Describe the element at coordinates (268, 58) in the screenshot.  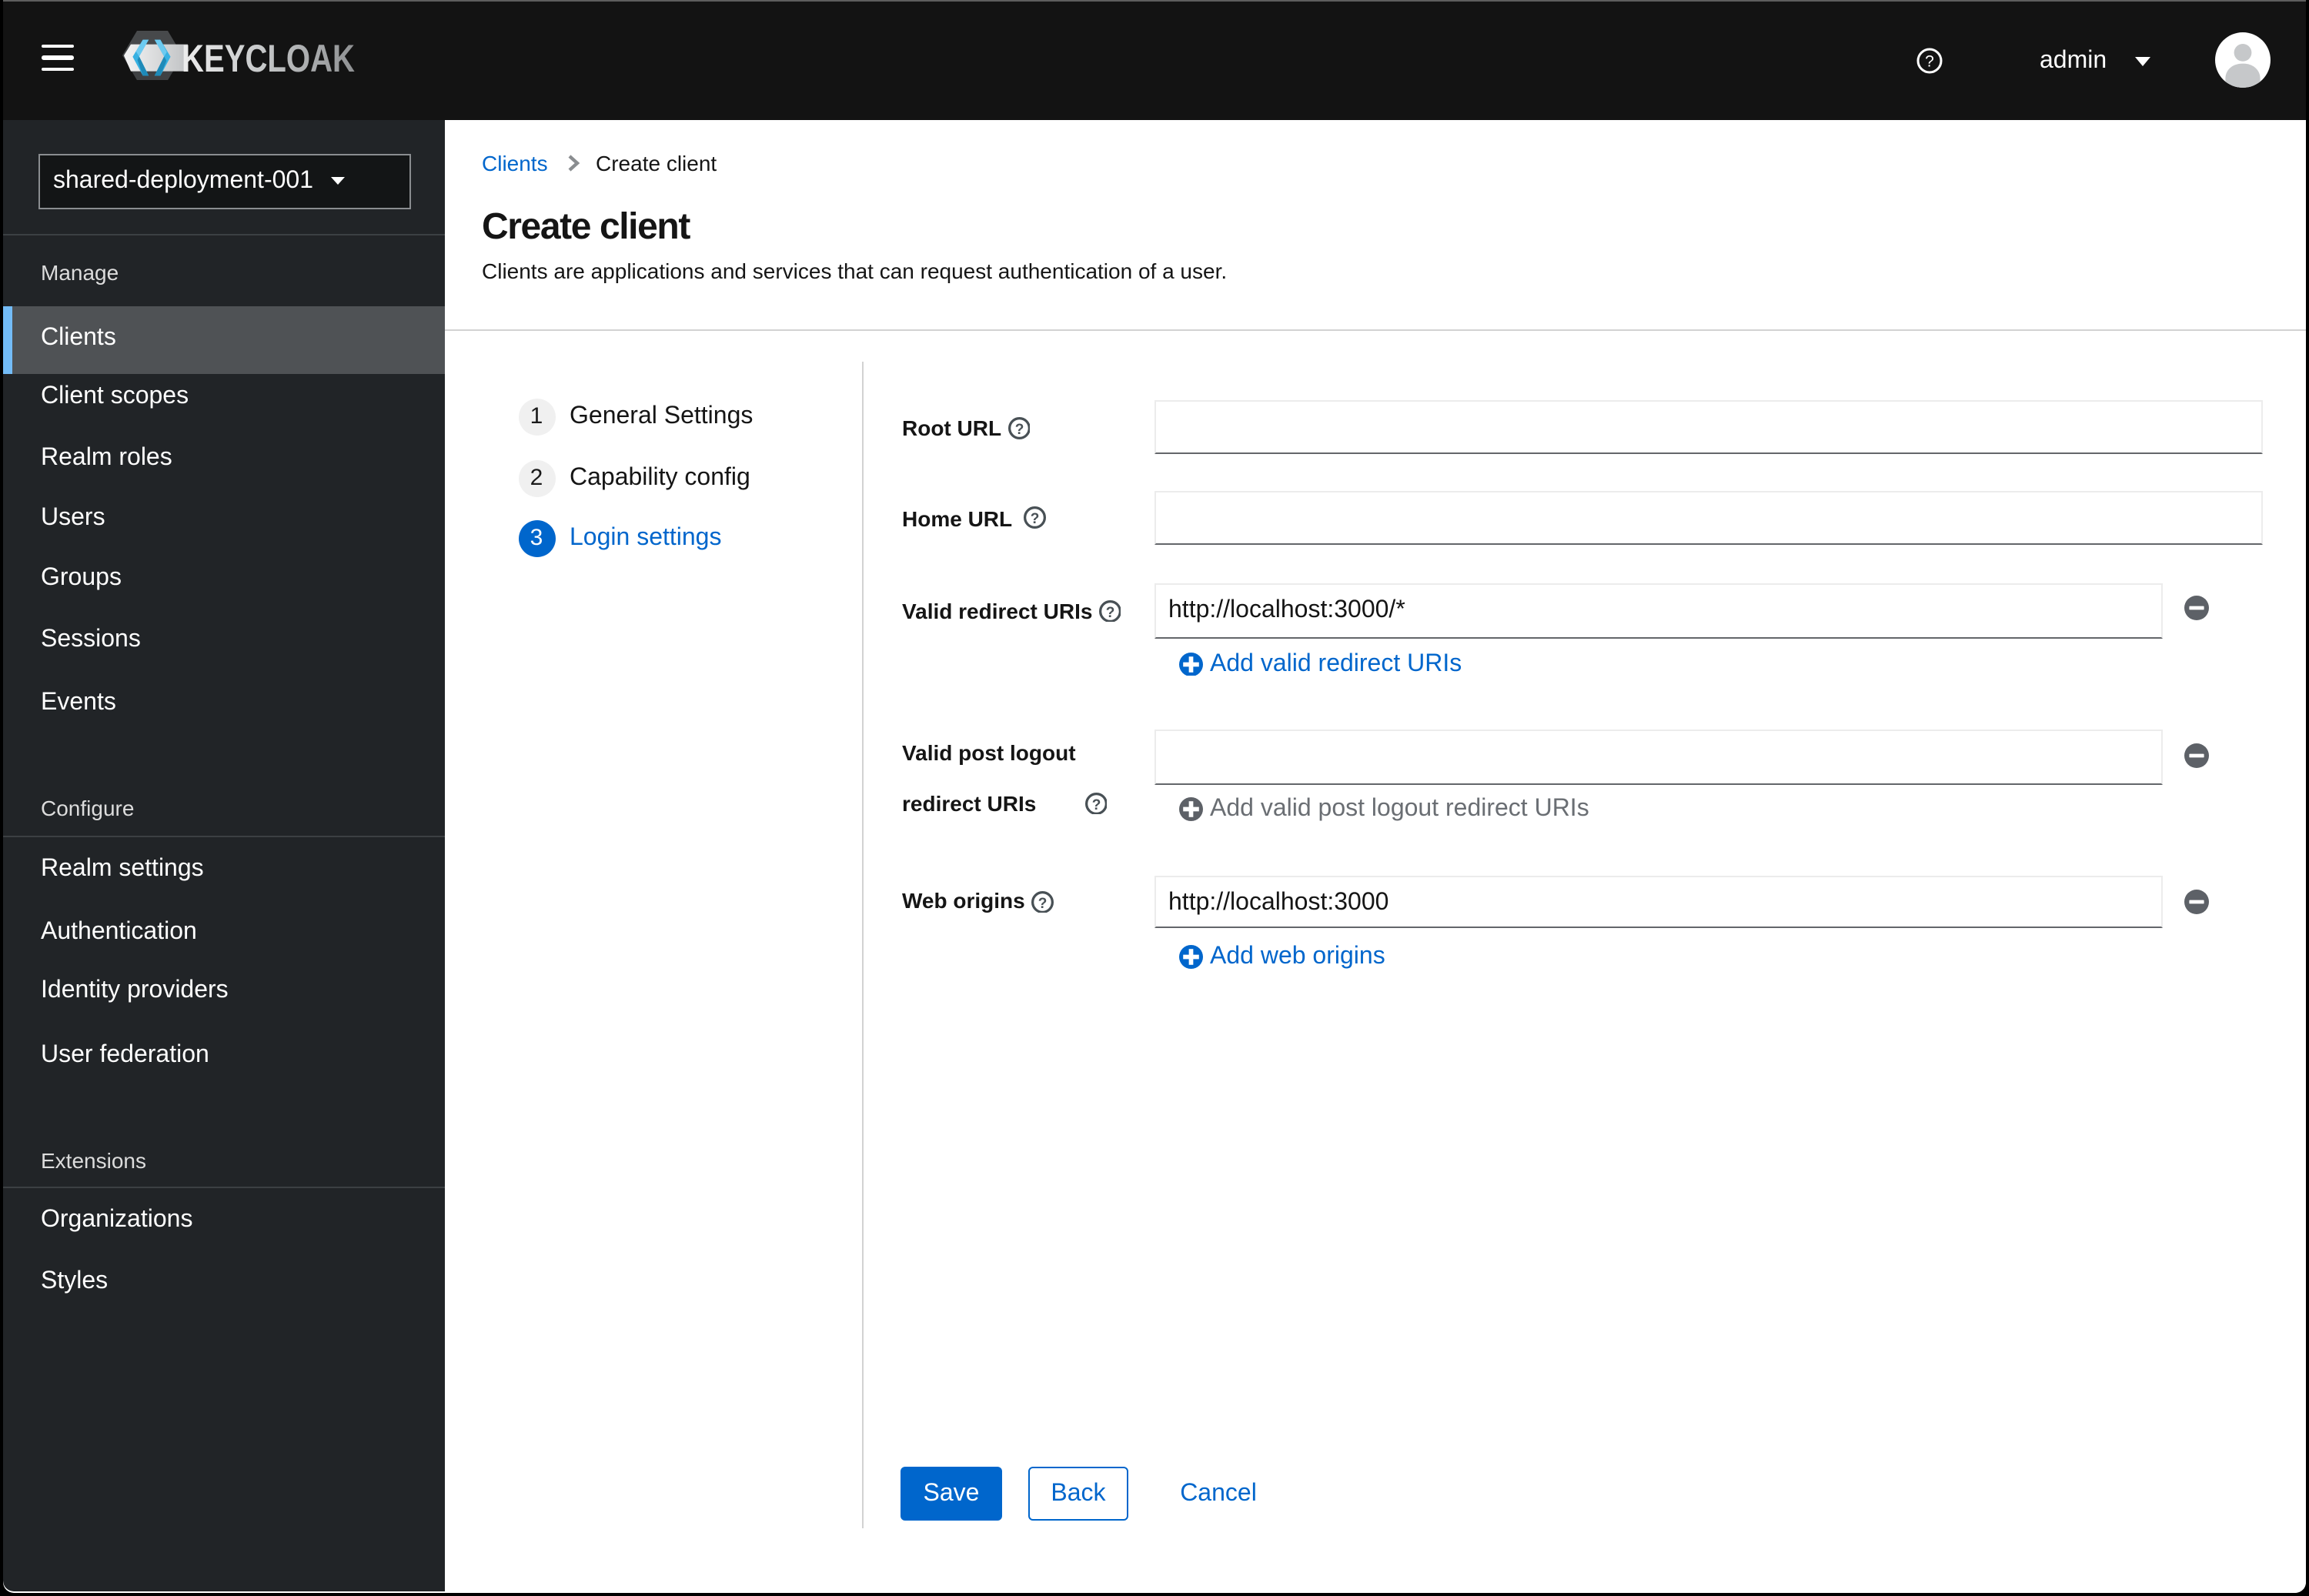
I see `svg-text: KEYCLOAK` at that location.